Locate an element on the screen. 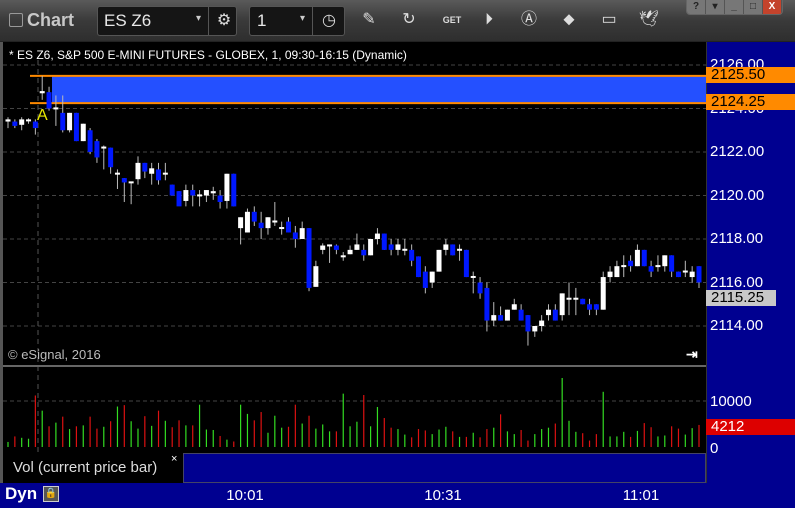 This screenshot has width=795, height=508. price-label: 2118.00 is located at coordinates (737, 238).